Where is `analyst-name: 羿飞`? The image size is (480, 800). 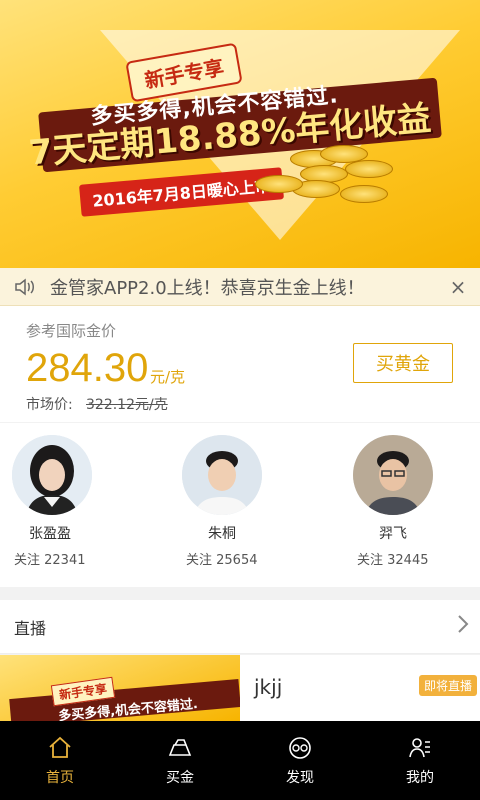
analyst-name: 羿飞 is located at coordinates (393, 534).